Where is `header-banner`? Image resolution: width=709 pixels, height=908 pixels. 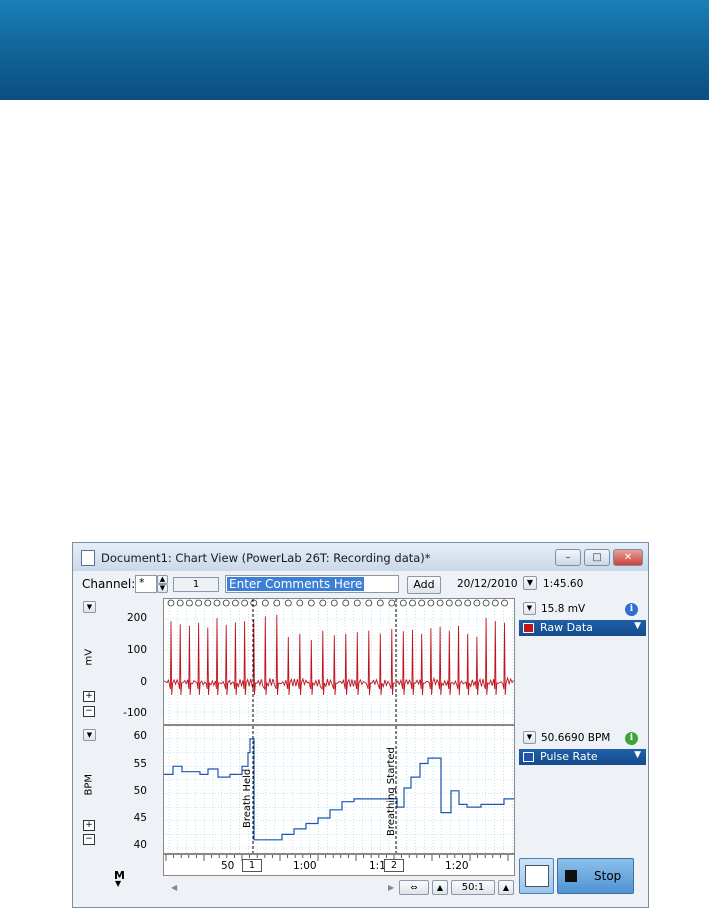
header-banner is located at coordinates (354, 50).